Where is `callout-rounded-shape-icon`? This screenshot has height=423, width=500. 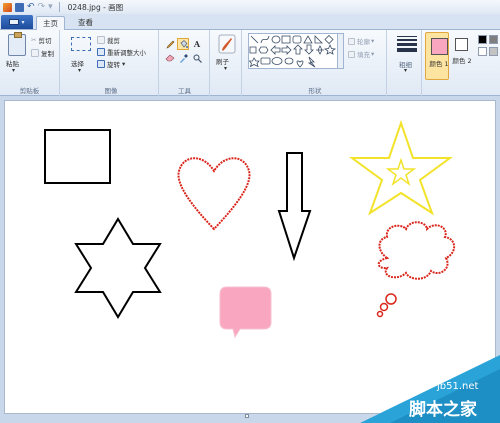 callout-rounded-shape-icon is located at coordinates (265, 61).